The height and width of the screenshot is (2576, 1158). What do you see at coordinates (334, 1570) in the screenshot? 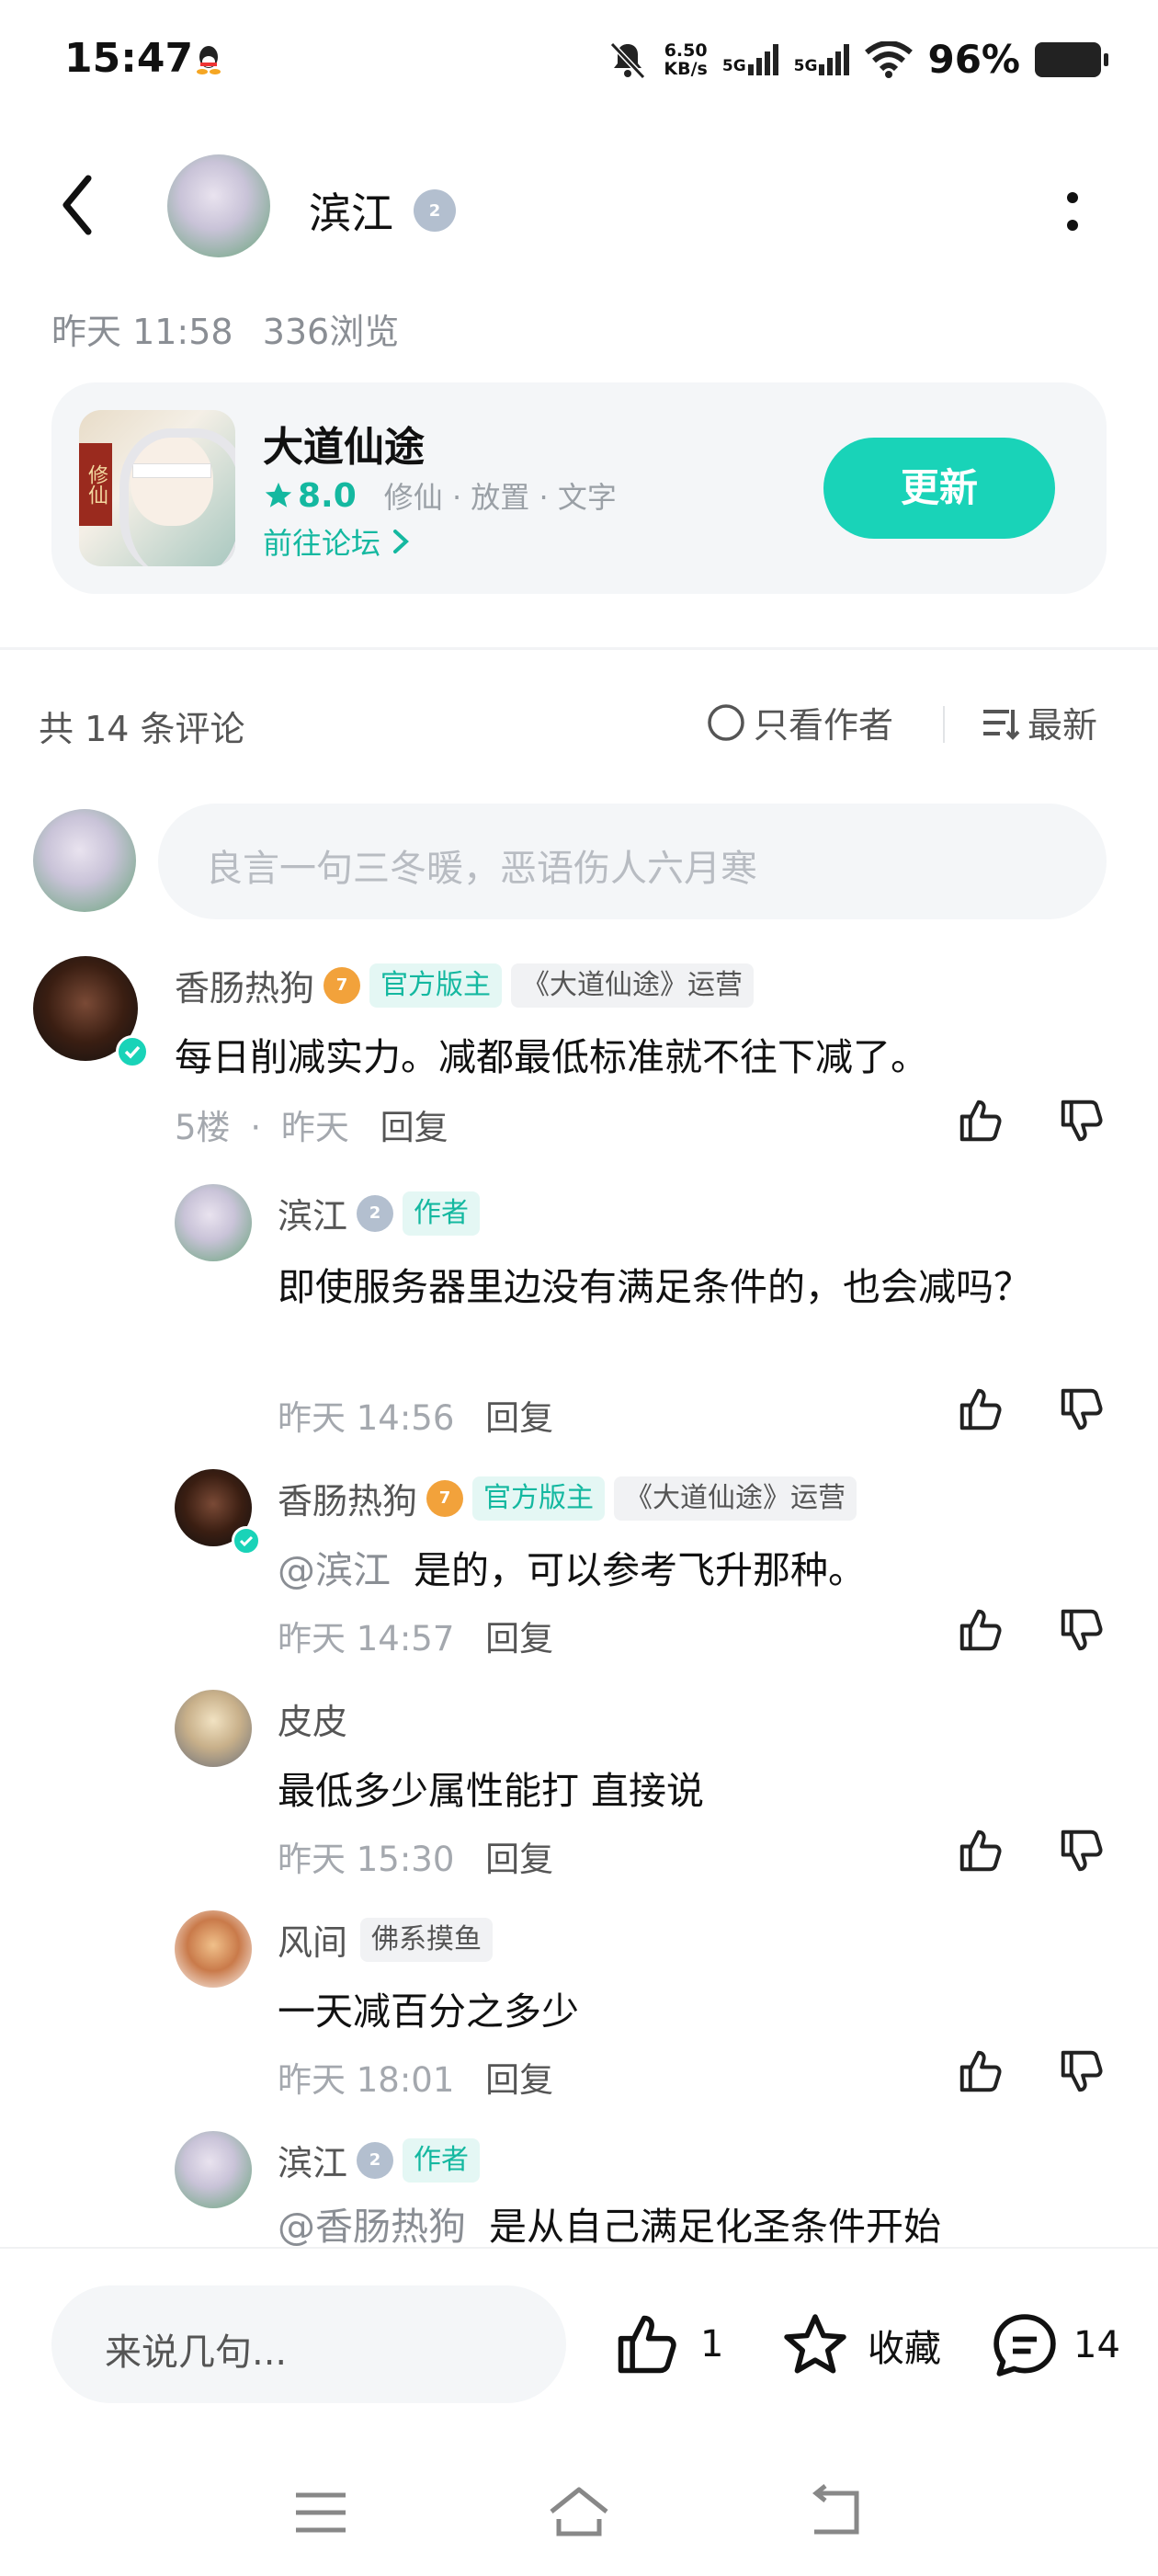
I see `mention-link: @滨江` at bounding box center [334, 1570].